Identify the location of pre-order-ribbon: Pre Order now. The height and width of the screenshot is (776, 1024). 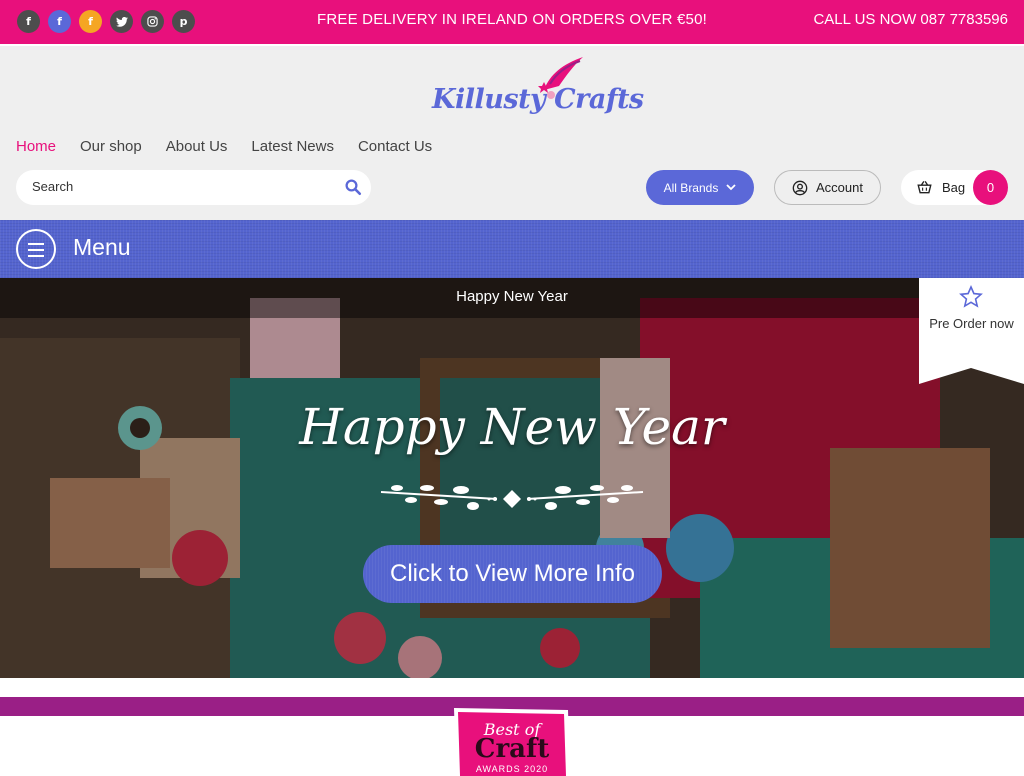
(971, 331).